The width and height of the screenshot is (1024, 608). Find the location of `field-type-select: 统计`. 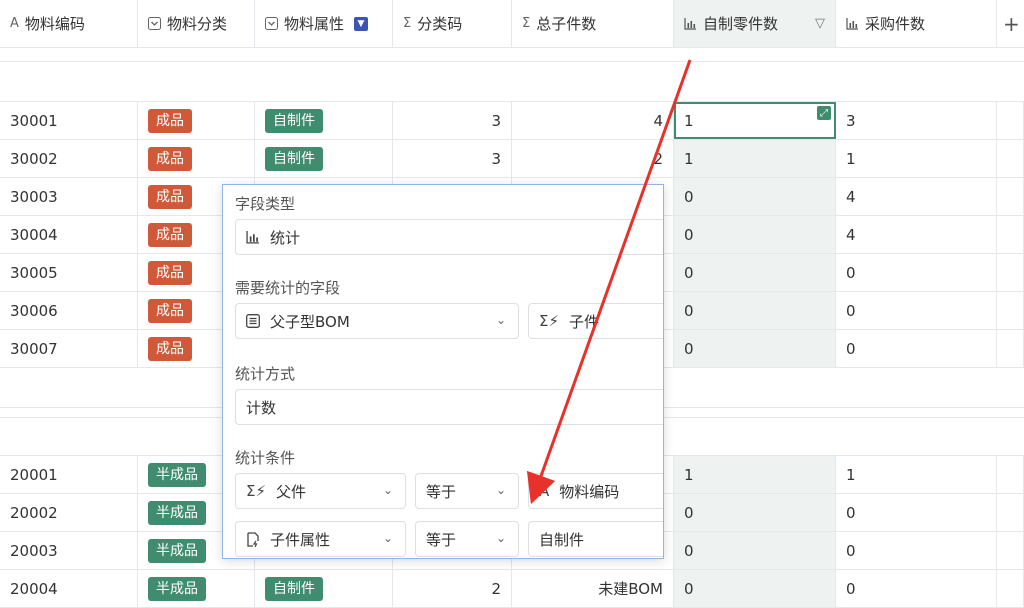

field-type-select: 统计 is located at coordinates (449, 237).